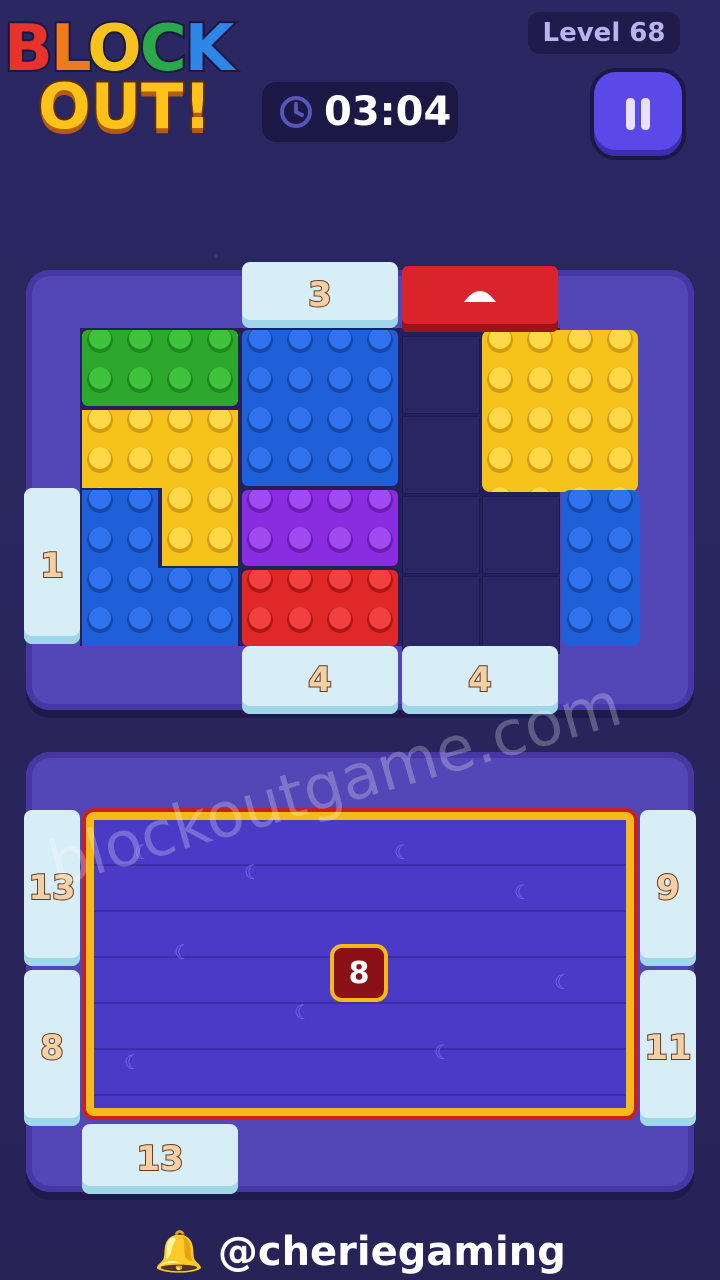 The height and width of the screenshot is (1280, 720). What do you see at coordinates (359, 973) in the screenshot?
I see `tray-counter: 8` at bounding box center [359, 973].